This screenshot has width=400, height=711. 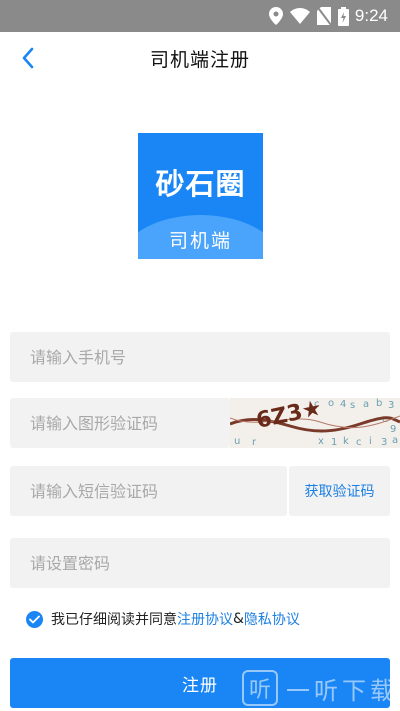 I want to click on phone-field, so click(x=200, y=357).